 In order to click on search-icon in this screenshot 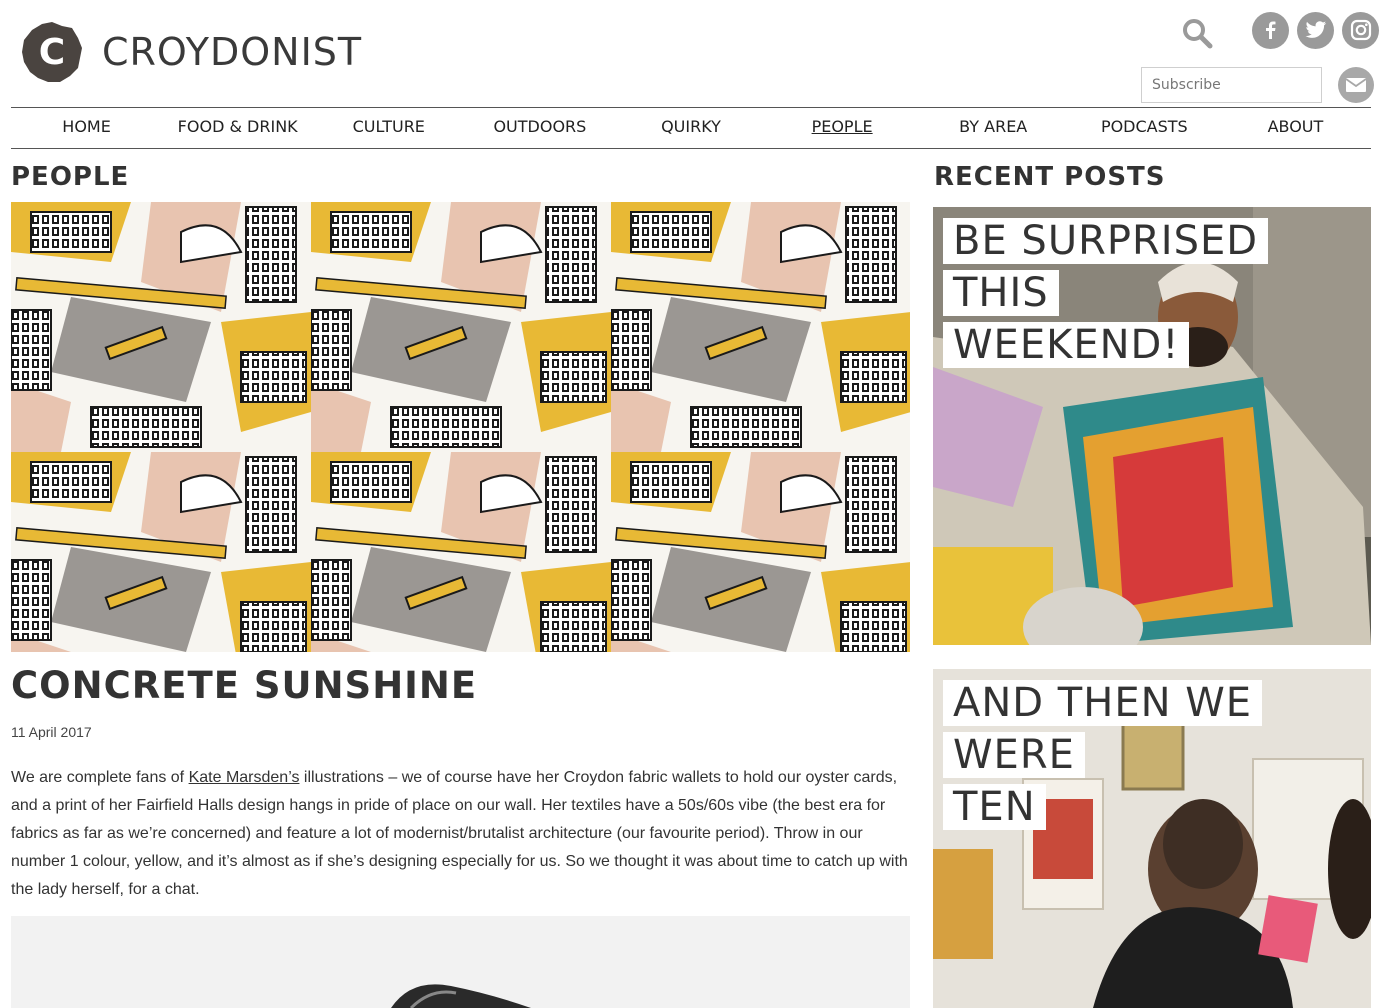, I will do `click(1197, 33)`.